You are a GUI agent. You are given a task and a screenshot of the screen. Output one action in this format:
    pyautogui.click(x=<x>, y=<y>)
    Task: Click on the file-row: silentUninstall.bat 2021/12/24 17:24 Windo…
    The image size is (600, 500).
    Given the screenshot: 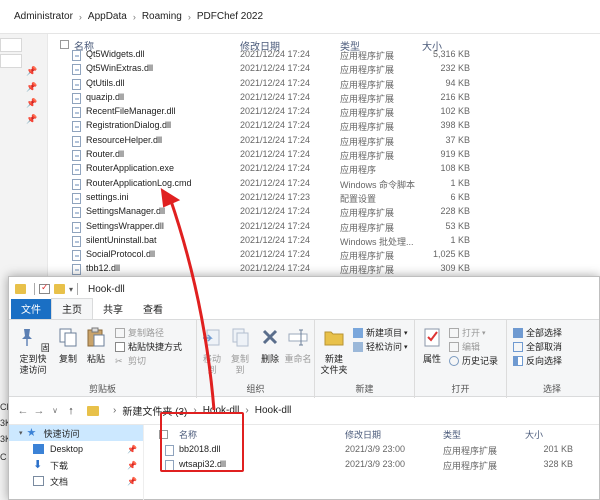 What is the action you would take?
    pyautogui.click(x=324, y=241)
    